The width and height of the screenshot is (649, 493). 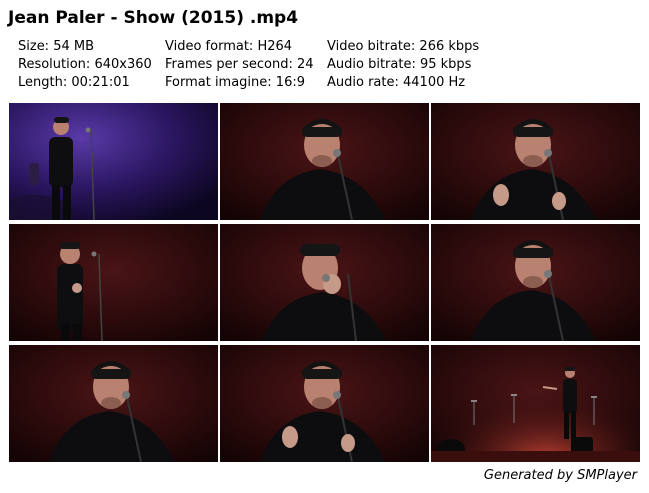 What do you see at coordinates (396, 82) in the screenshot?
I see `info-audio-rate: Audio rate: 44100 Hz` at bounding box center [396, 82].